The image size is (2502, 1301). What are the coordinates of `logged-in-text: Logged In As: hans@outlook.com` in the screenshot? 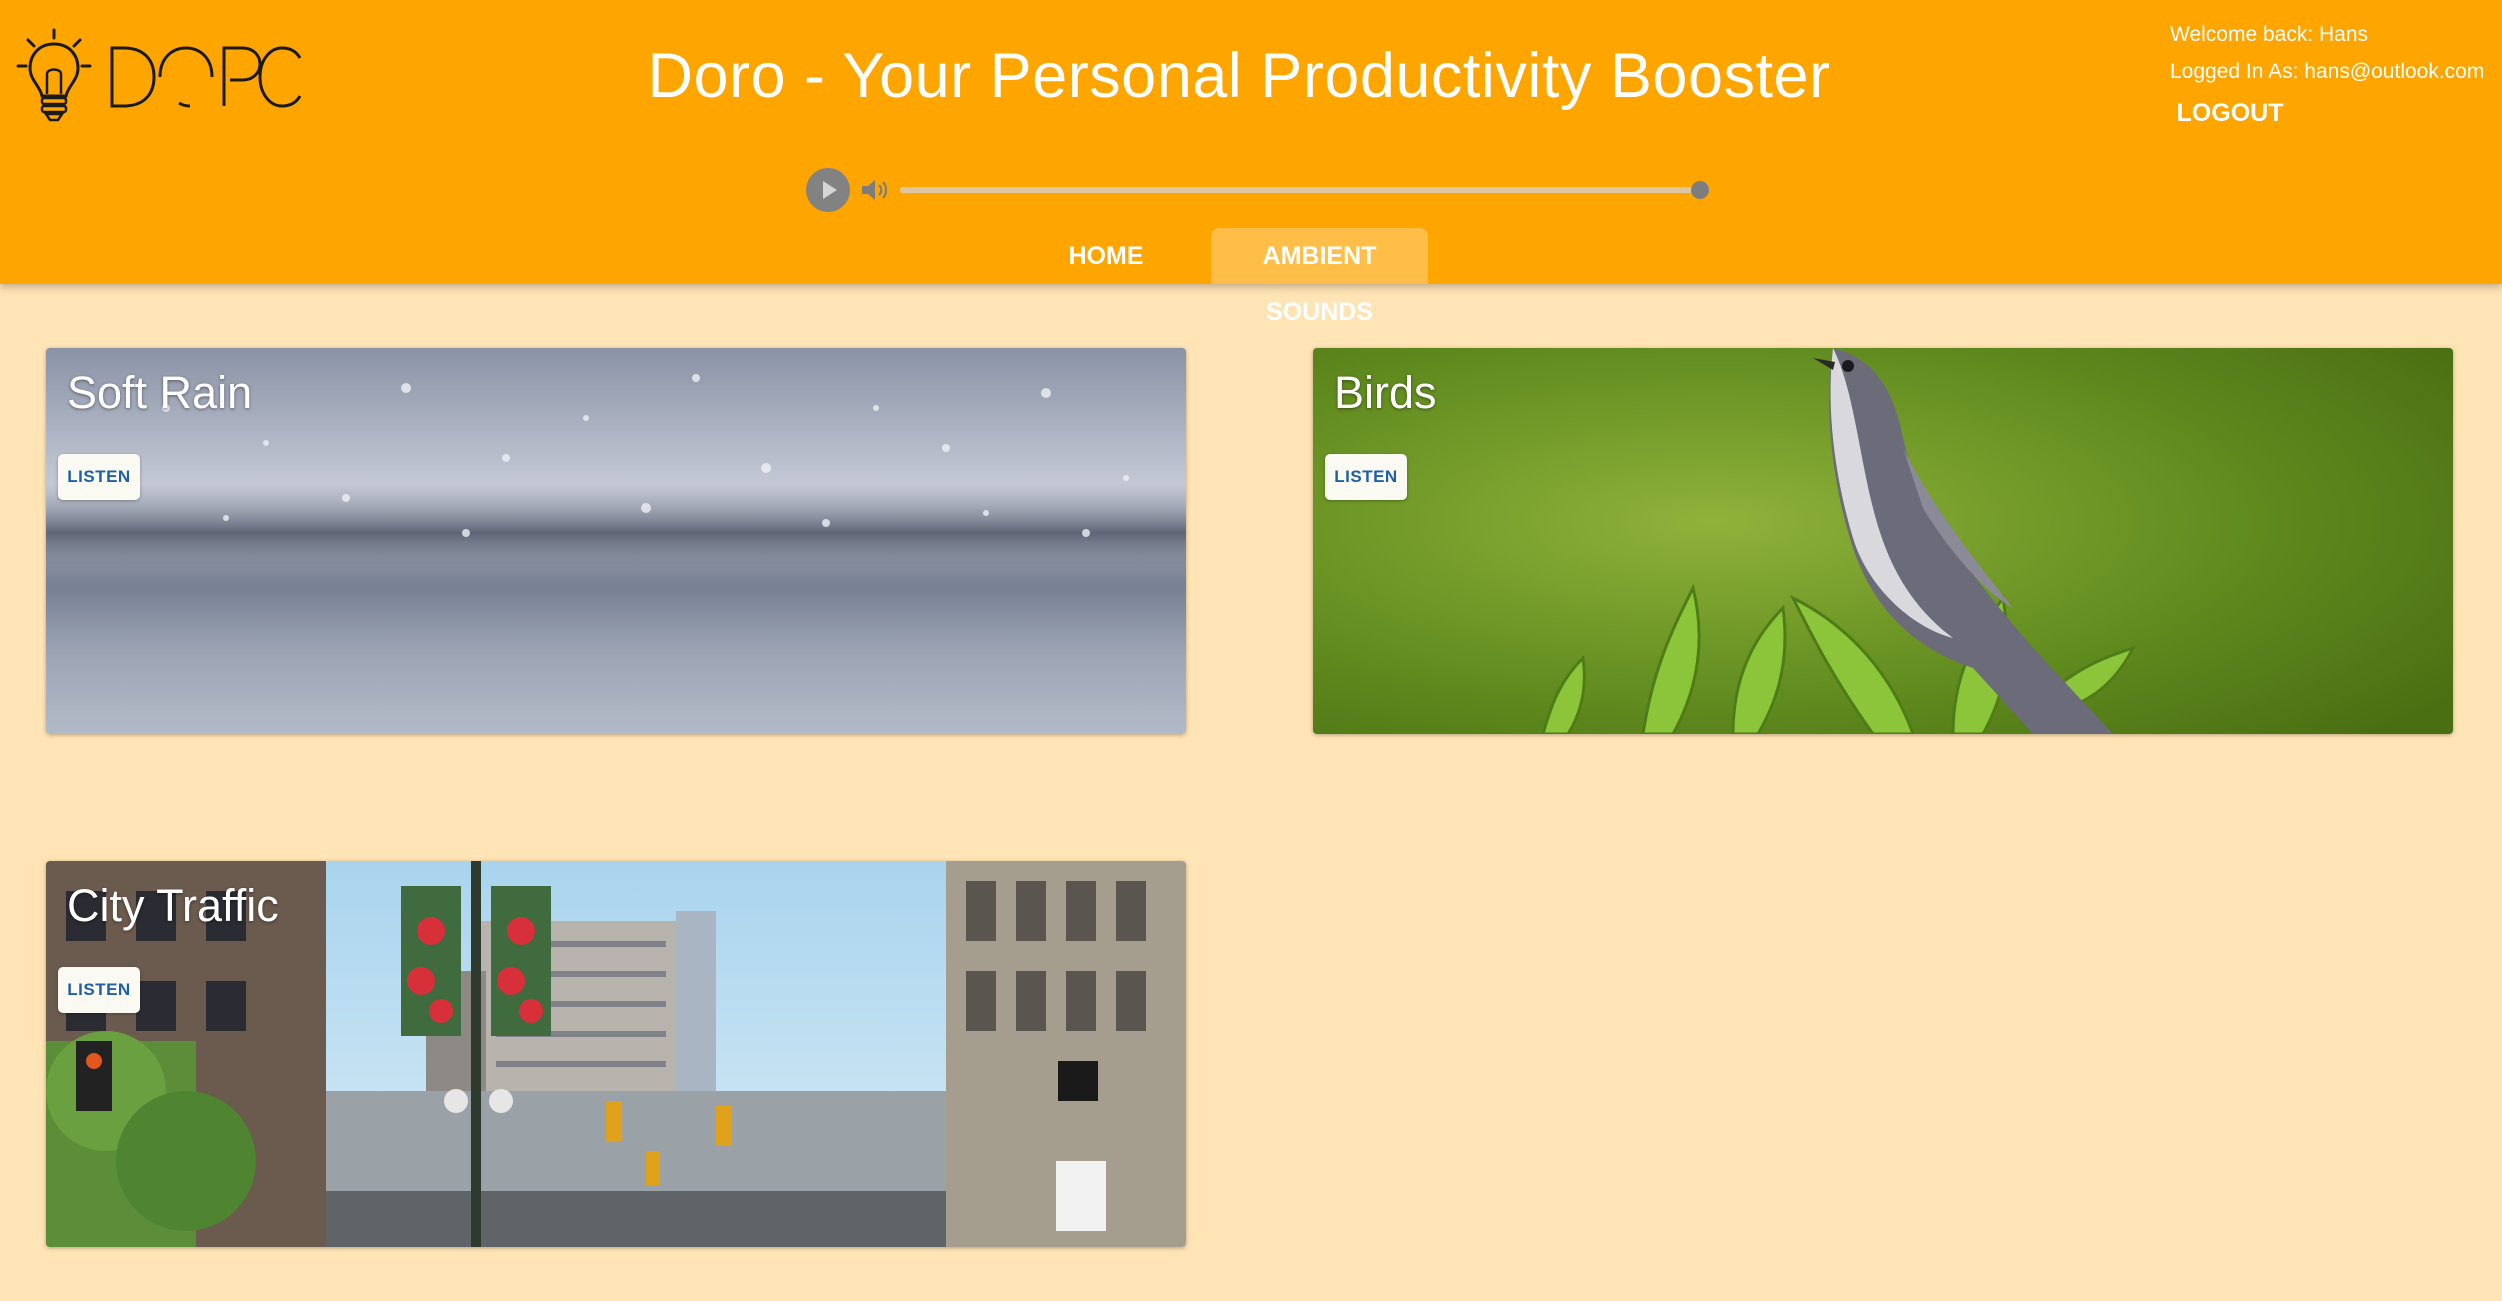 It's located at (2327, 71).